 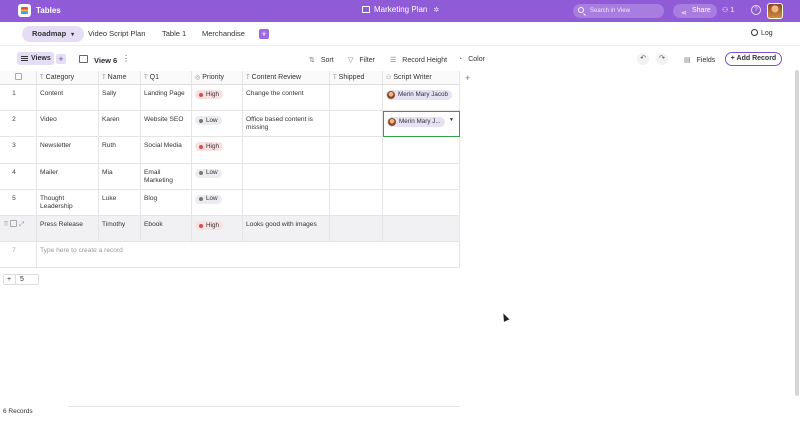 What do you see at coordinates (356, 78) in the screenshot?
I see `column-header-shipped: T Shipped` at bounding box center [356, 78].